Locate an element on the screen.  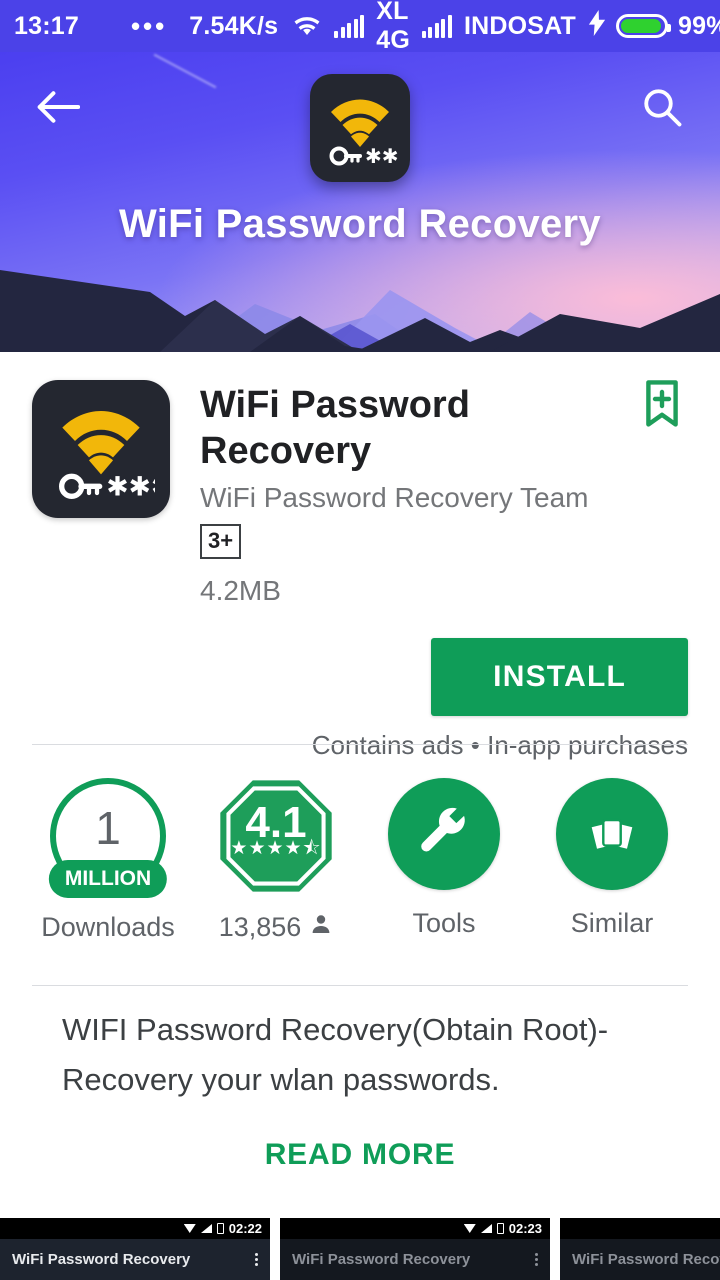
screenshot-time: 02:23 is located at coordinates (525, 1228).